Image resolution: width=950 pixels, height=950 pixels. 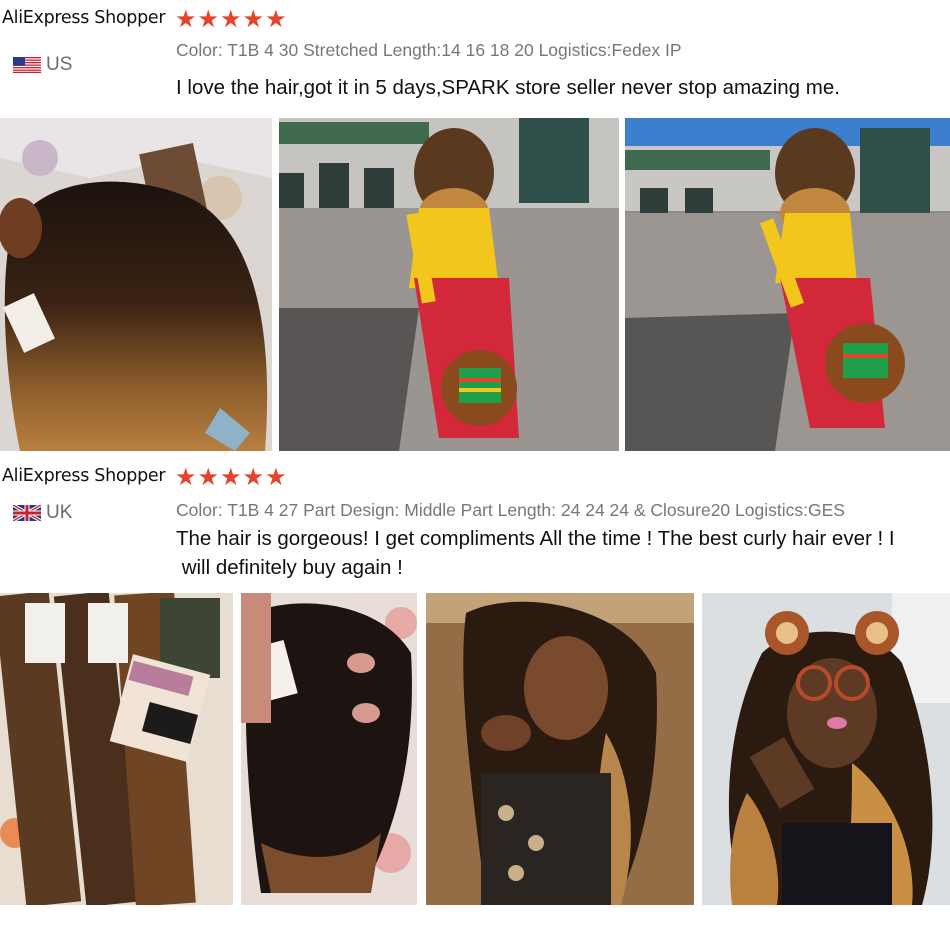 What do you see at coordinates (27, 65) in the screenshot?
I see `us-flag-icon` at bounding box center [27, 65].